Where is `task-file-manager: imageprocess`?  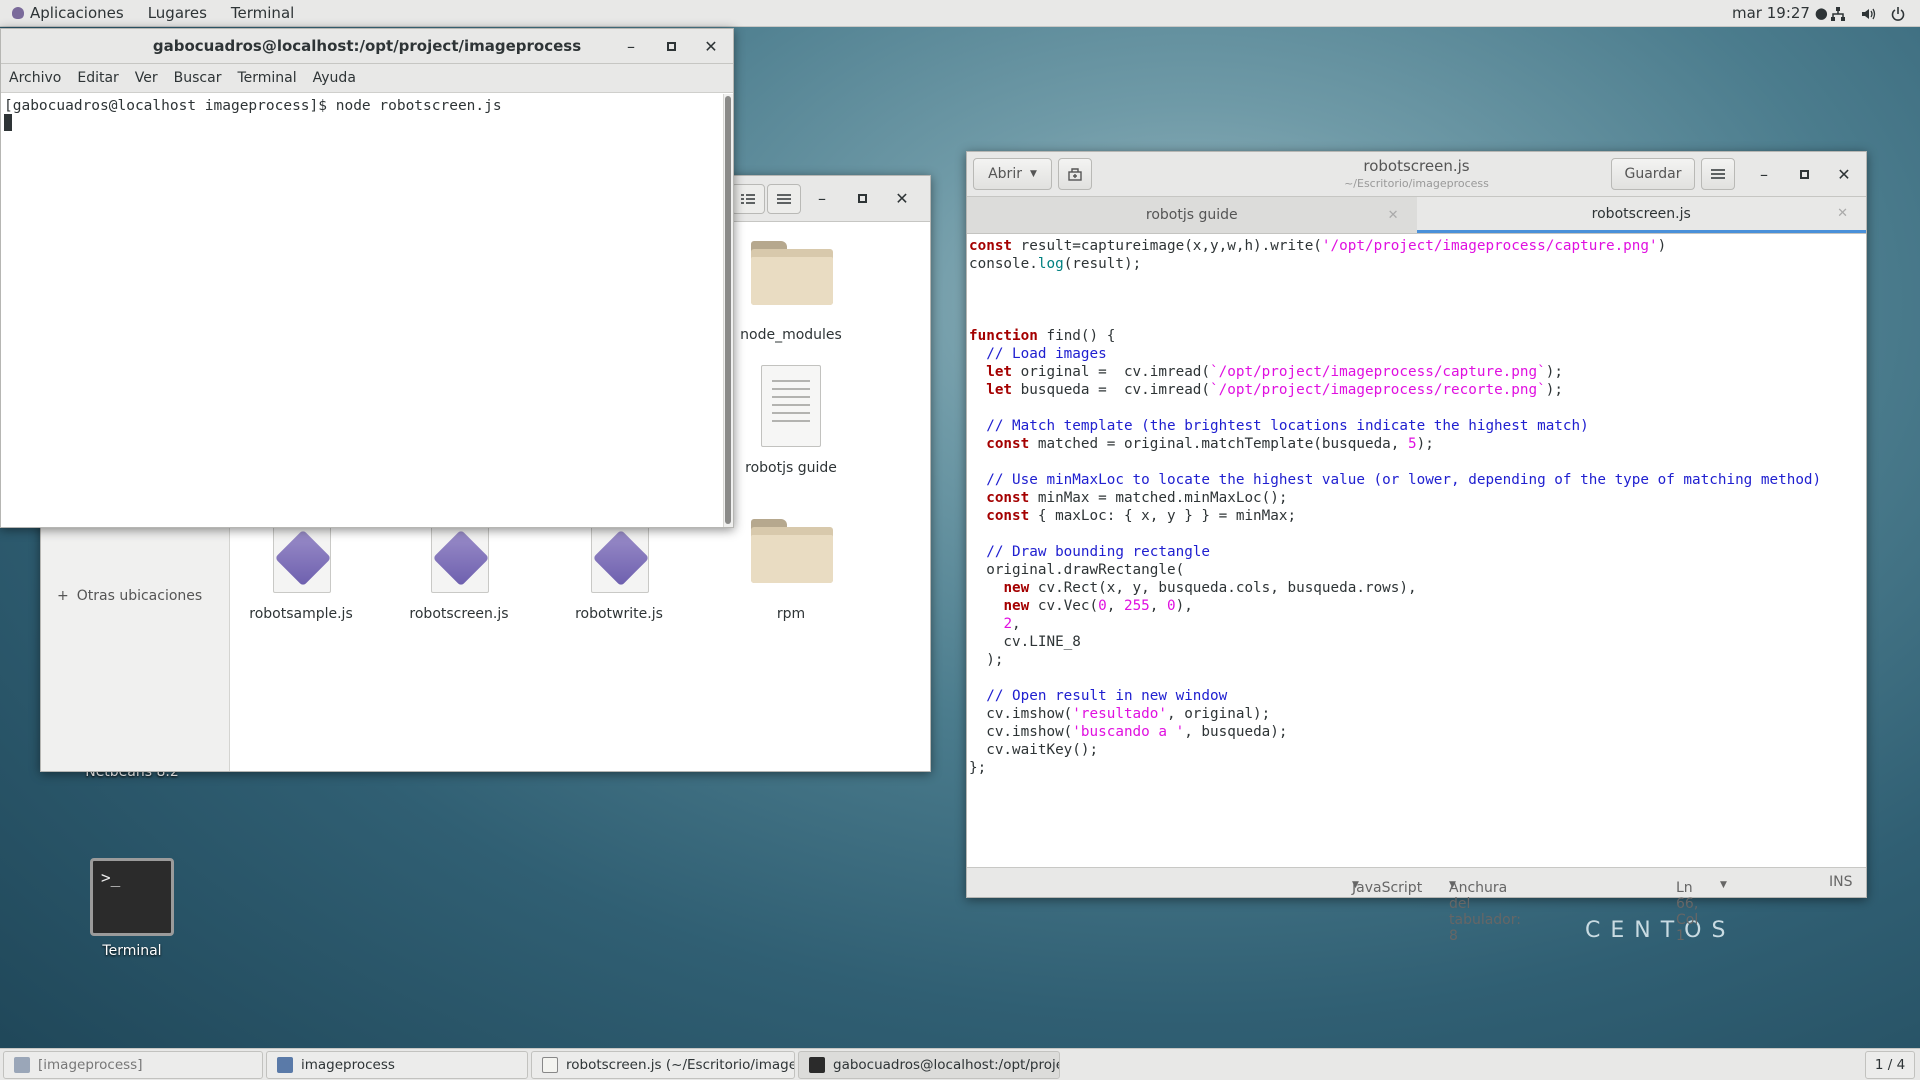 task-file-manager: imageprocess is located at coordinates (397, 1064).